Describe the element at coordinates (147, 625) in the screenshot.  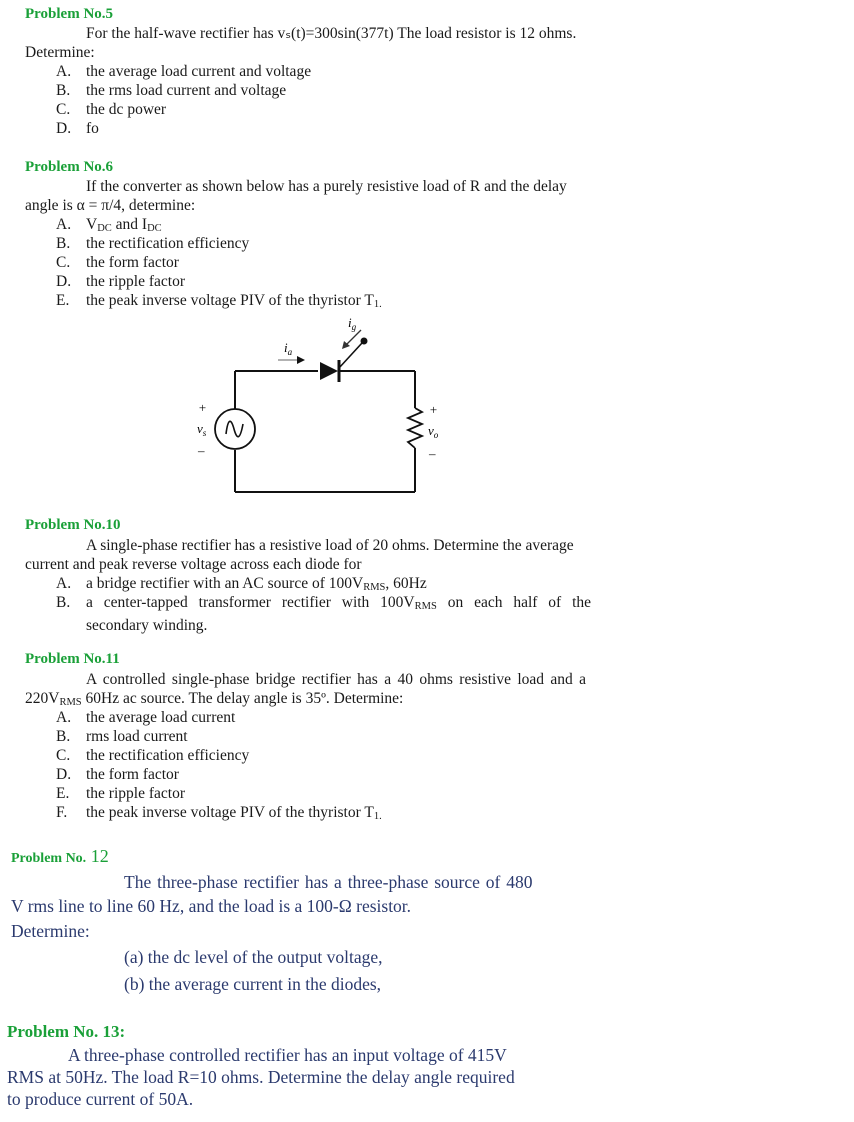
I see `item-continuation: secondary winding.` at that location.